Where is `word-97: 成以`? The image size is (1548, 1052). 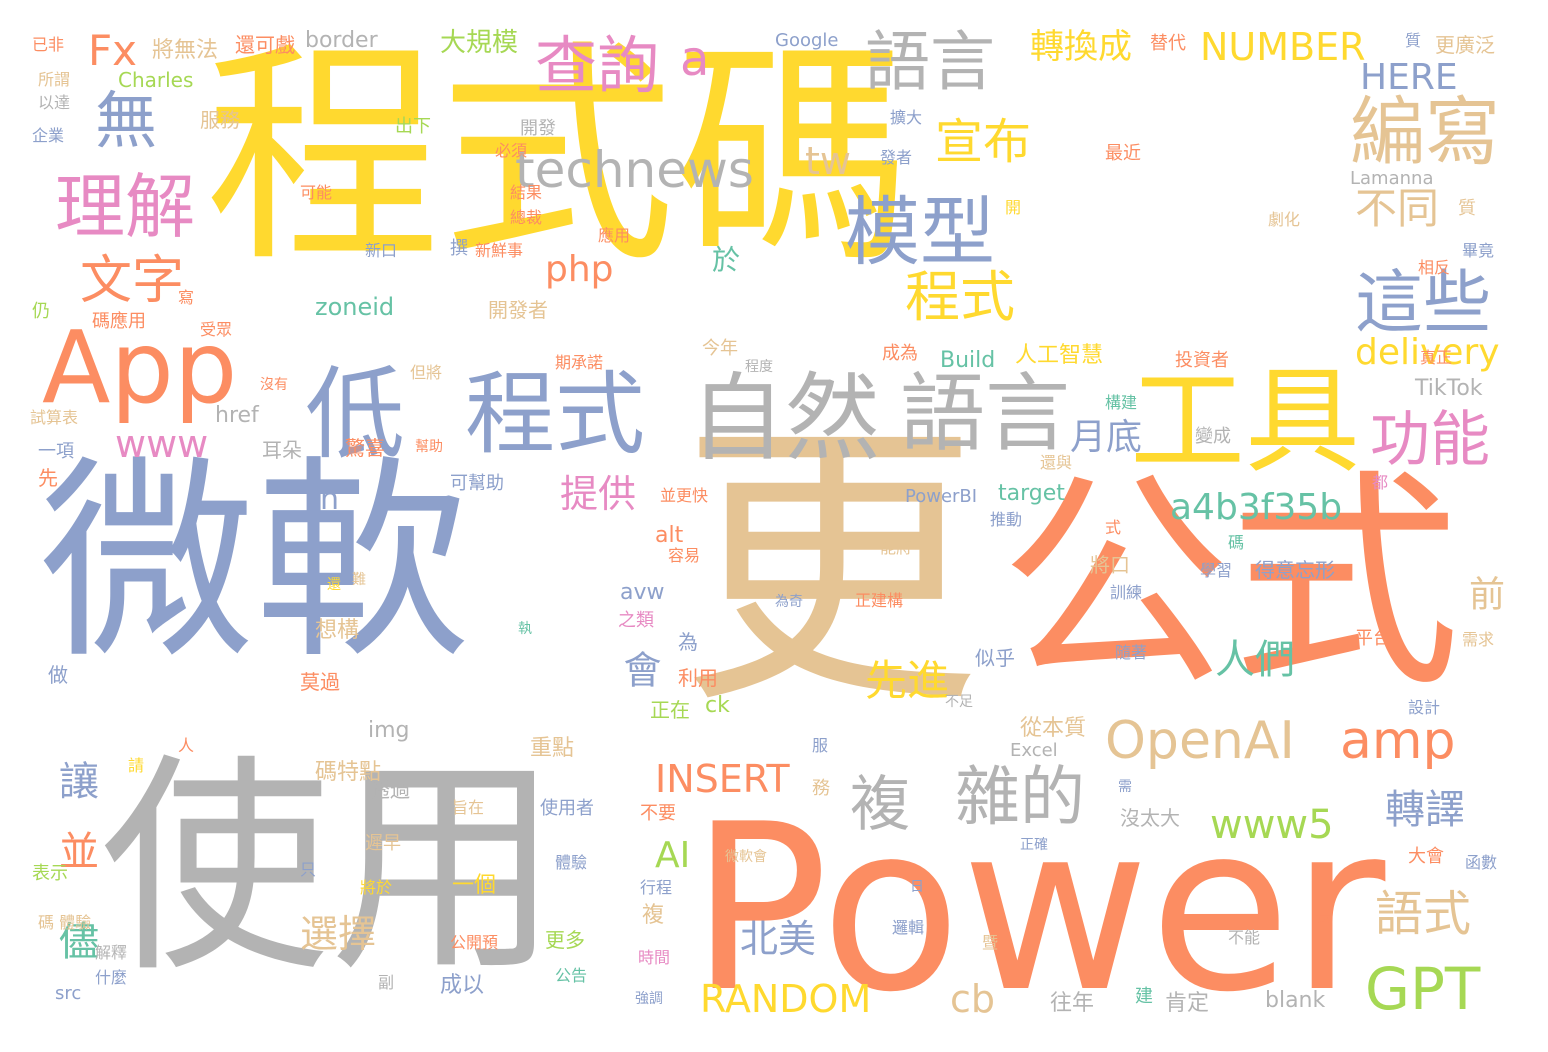 word-97: 成以 is located at coordinates (462, 985).